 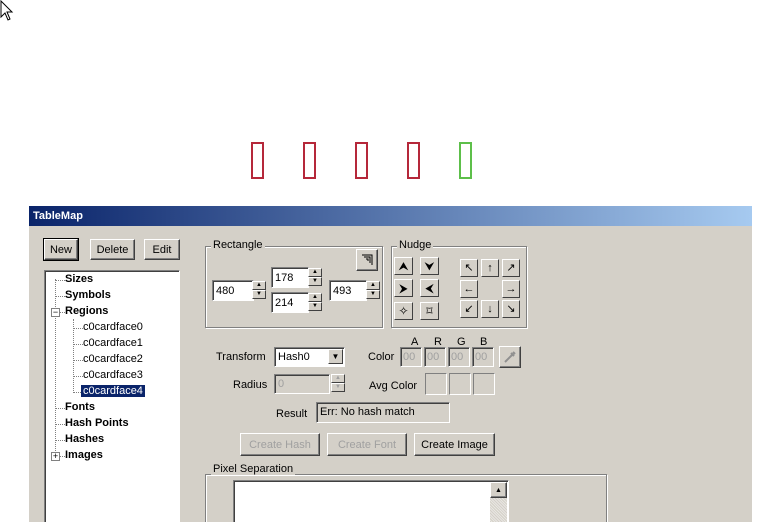 I want to click on result-field: Err: No hash match, so click(x=383, y=412).